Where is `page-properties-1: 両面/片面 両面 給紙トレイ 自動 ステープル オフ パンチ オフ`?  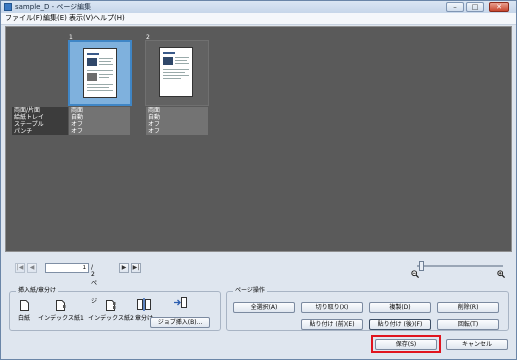
page-properties-1: 両面/片面 両面 給紙トレイ 自動 ステープル オフ パンチ オフ is located at coordinates (71, 121).